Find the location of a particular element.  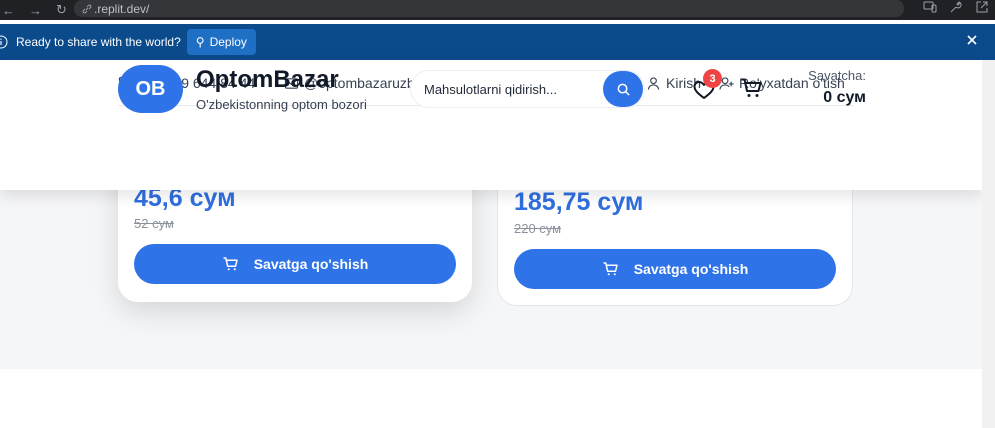

favorites-count-badge: 3 is located at coordinates (712, 78).